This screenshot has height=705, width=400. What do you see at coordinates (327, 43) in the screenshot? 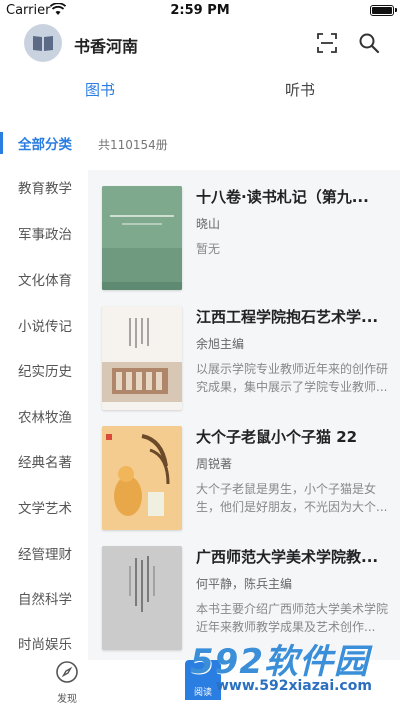
I see `scan-icon` at bounding box center [327, 43].